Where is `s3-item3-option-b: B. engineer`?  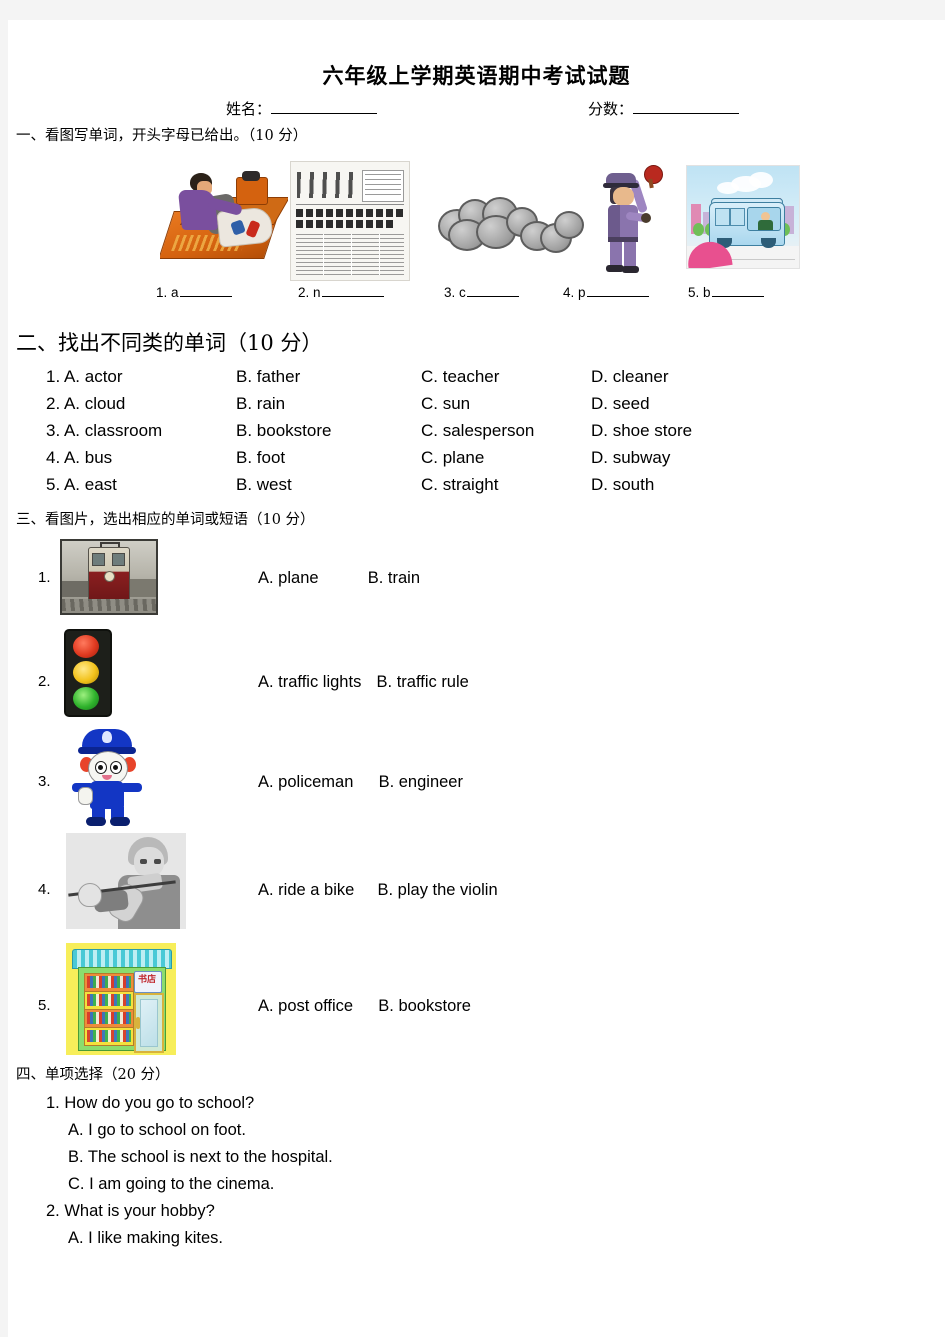
s3-item3-option-b: B. engineer is located at coordinates (421, 782).